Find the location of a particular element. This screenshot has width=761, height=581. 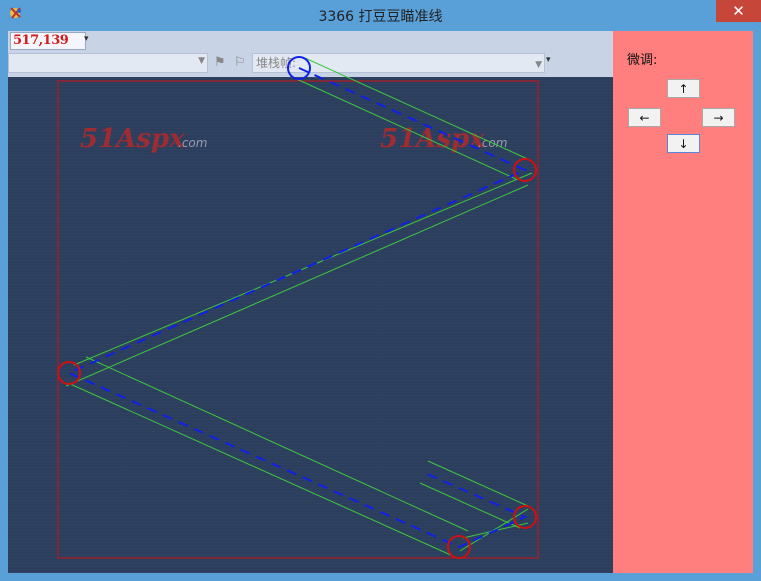

fine-tune-label: 微调: is located at coordinates (642, 60).